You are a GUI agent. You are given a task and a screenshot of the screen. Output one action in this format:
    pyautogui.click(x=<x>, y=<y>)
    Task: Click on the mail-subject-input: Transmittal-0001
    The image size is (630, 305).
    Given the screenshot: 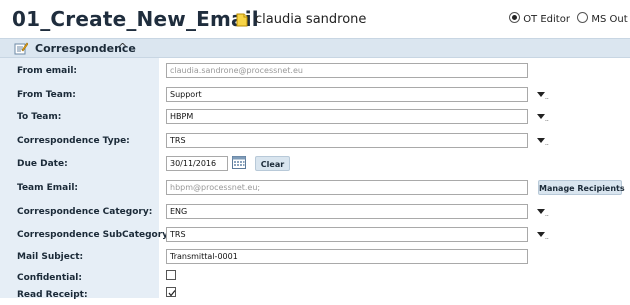 What is the action you would take?
    pyautogui.click(x=347, y=256)
    